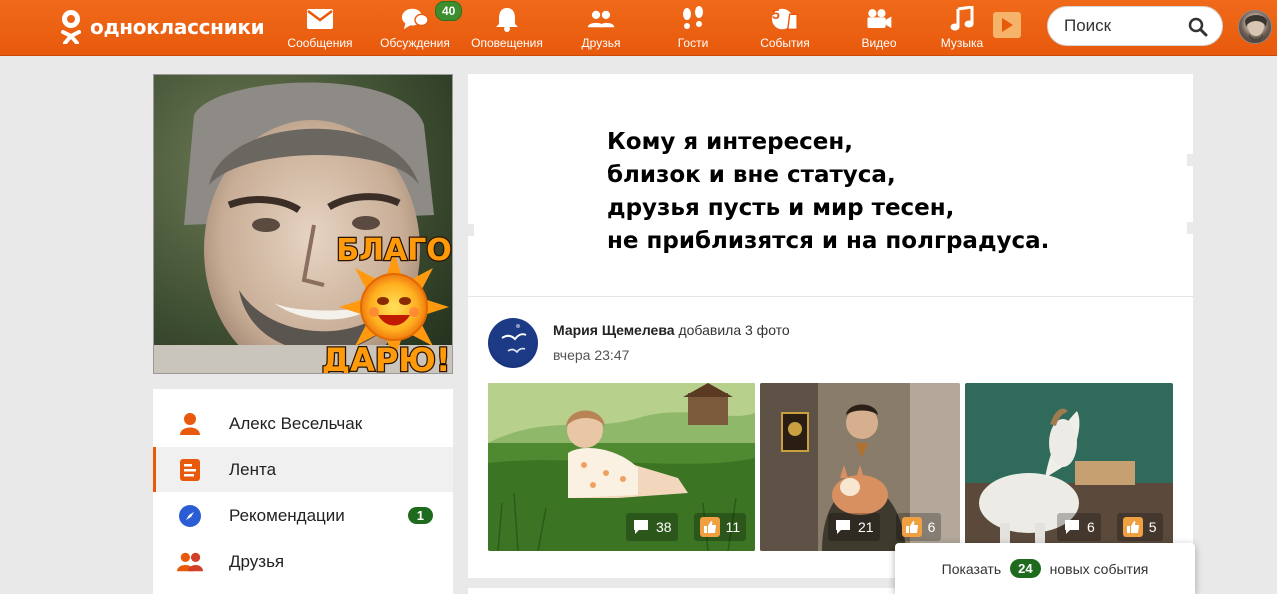 This screenshot has width=1277, height=594. I want to click on photo-likes: 11, so click(720, 527).